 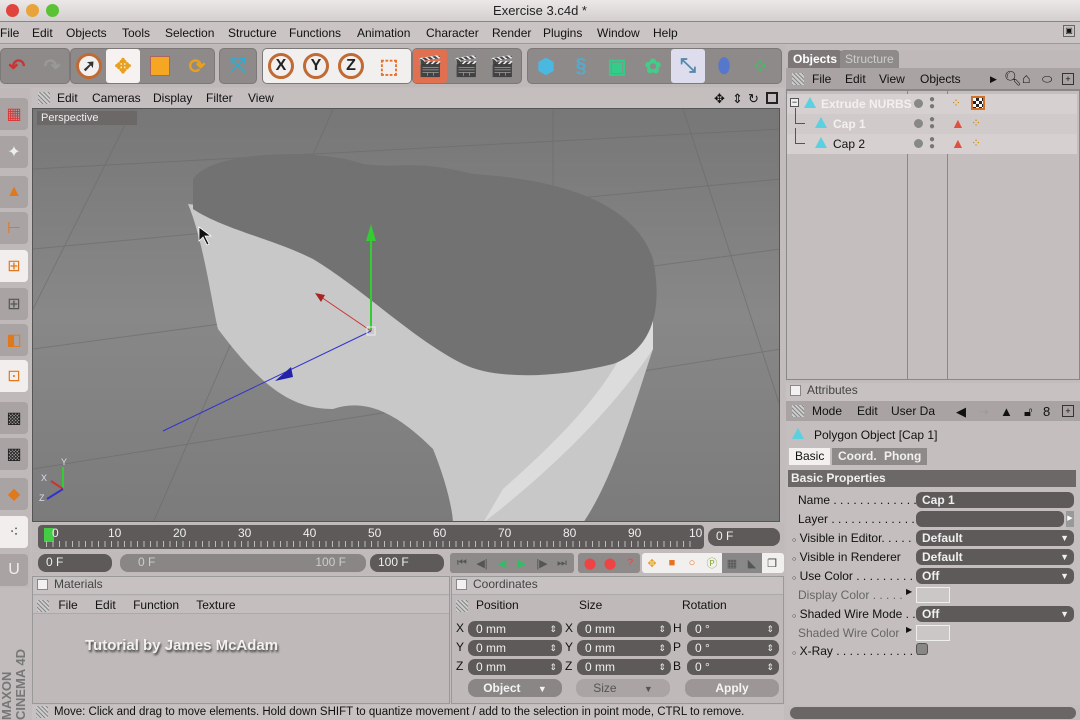 I want to click on back-arrow-icon: ◀, so click(x=961, y=412).